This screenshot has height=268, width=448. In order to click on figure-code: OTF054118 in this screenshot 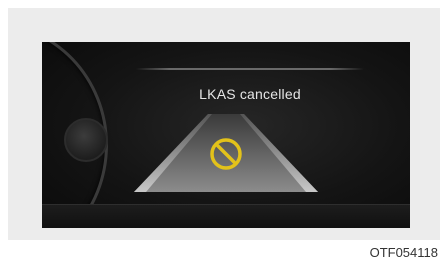, I will do `click(403, 252)`.